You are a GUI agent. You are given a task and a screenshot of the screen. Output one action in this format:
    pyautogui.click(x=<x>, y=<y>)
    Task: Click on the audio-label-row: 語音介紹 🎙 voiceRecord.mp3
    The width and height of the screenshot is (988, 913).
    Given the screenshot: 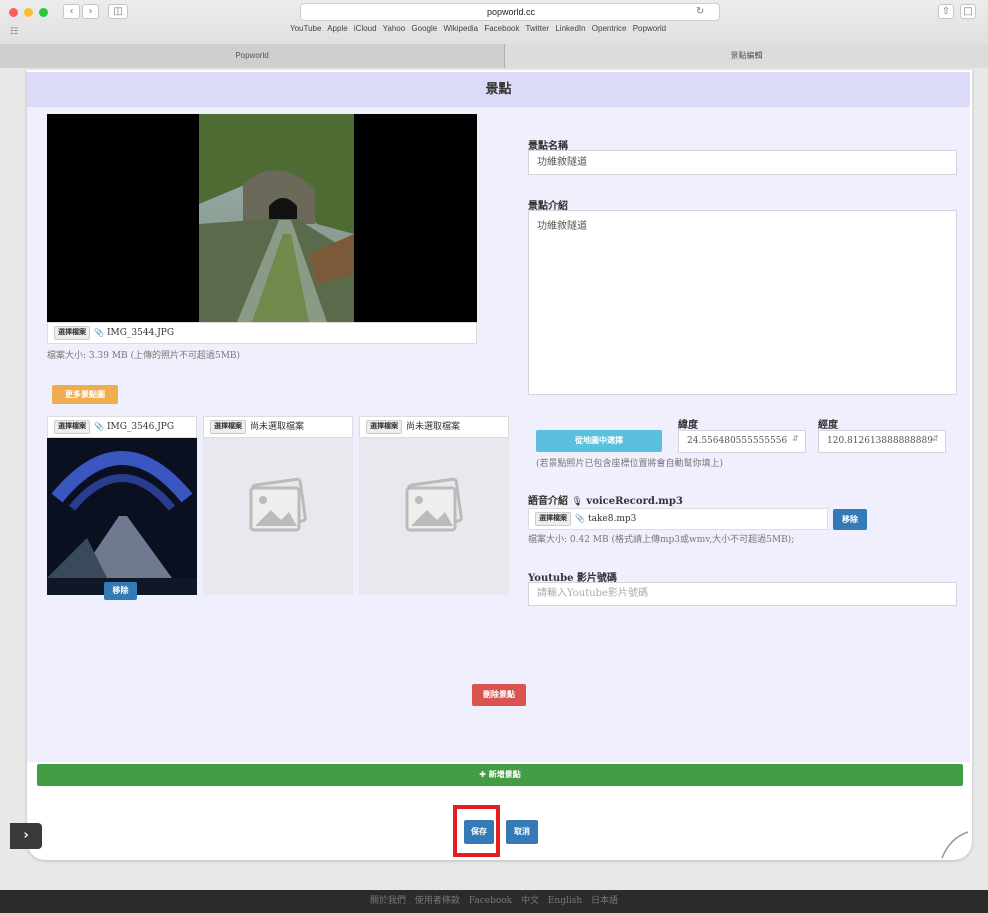 What is the action you would take?
    pyautogui.click(x=605, y=499)
    